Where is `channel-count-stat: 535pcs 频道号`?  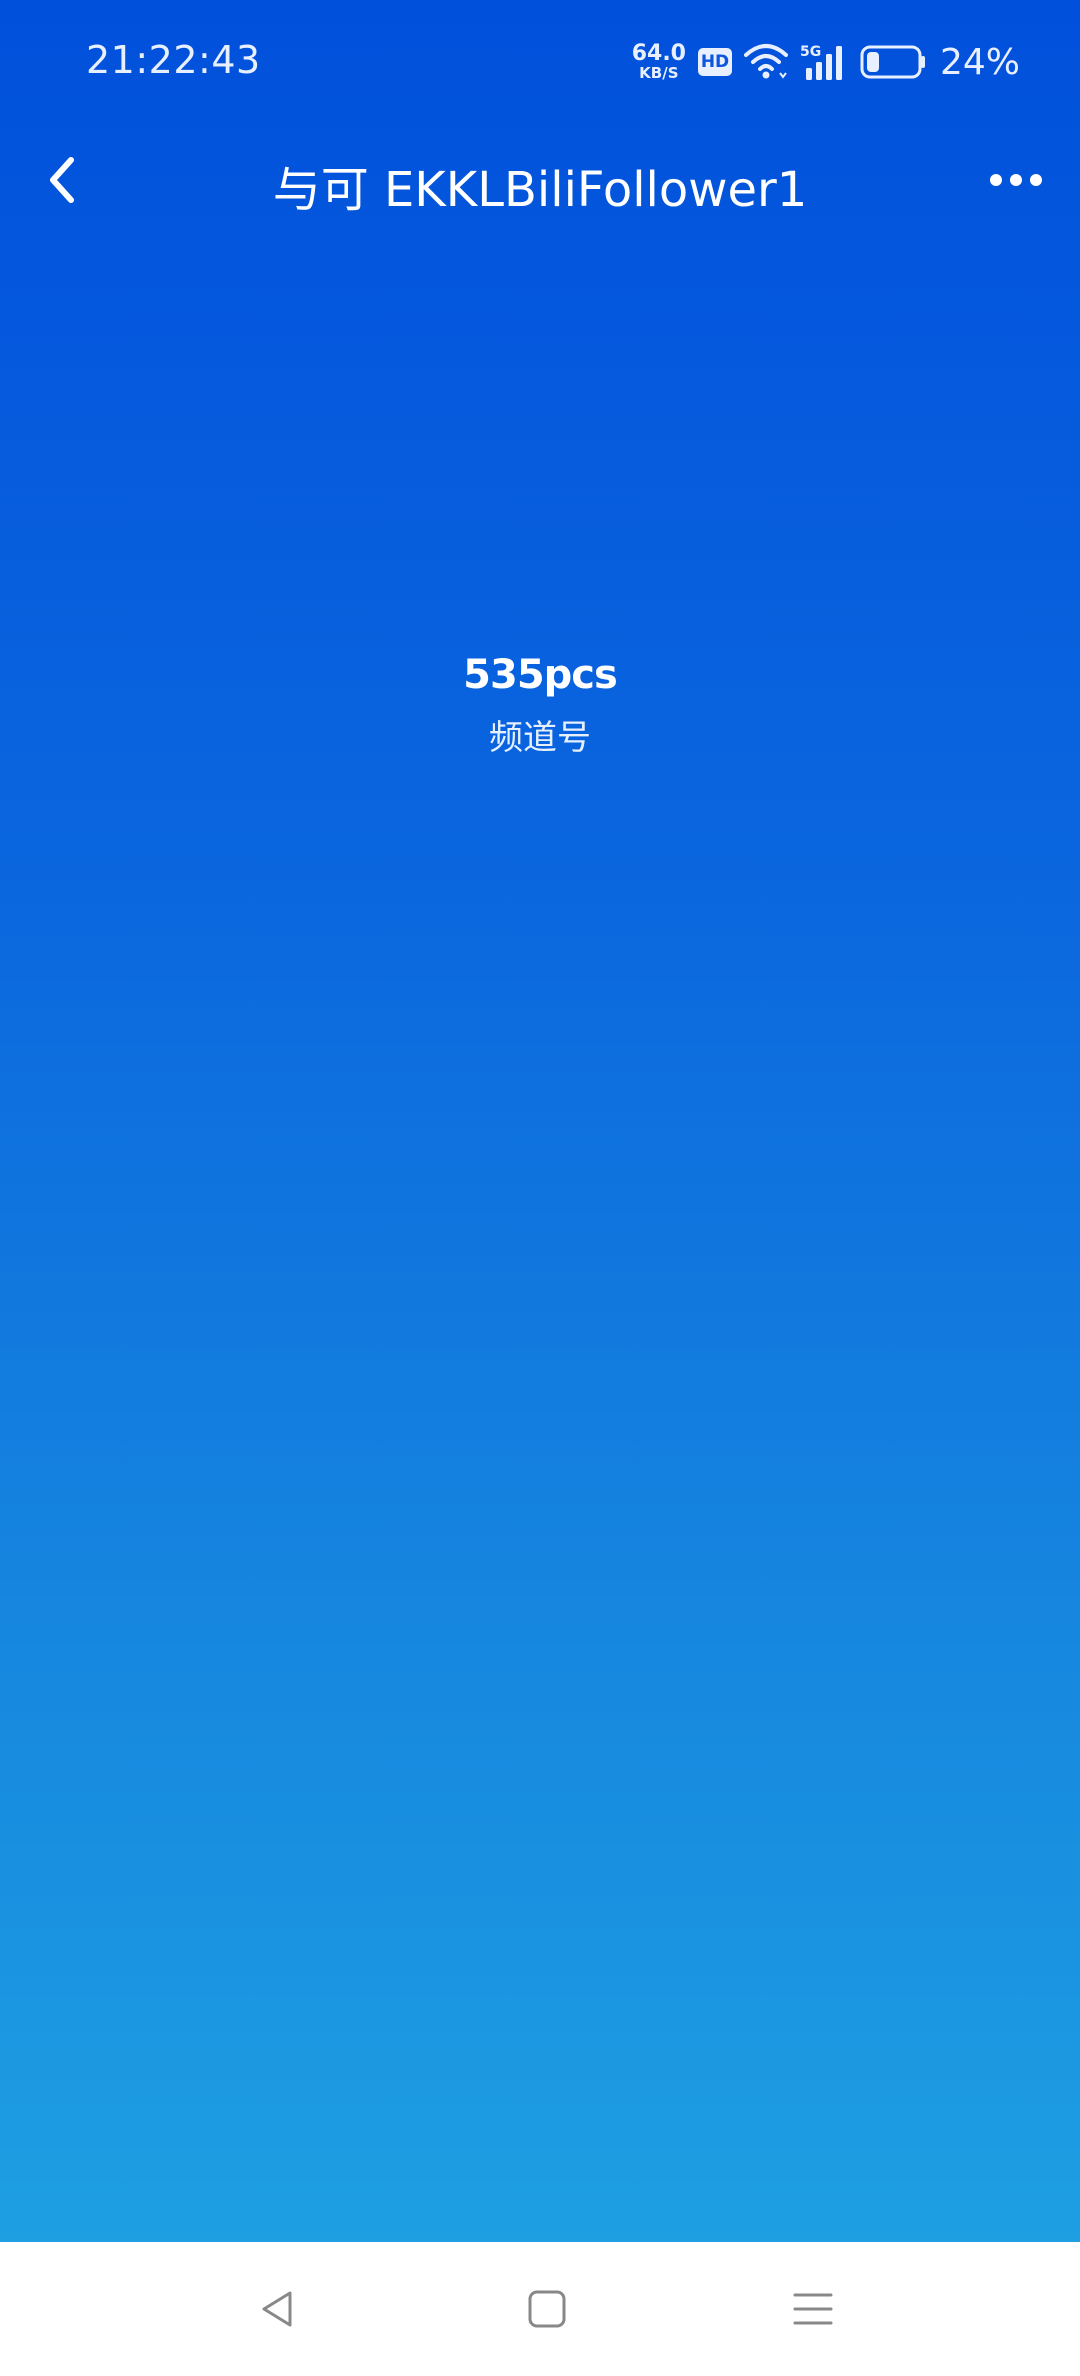
channel-count-stat: 535pcs 频道号 is located at coordinates (540, 705).